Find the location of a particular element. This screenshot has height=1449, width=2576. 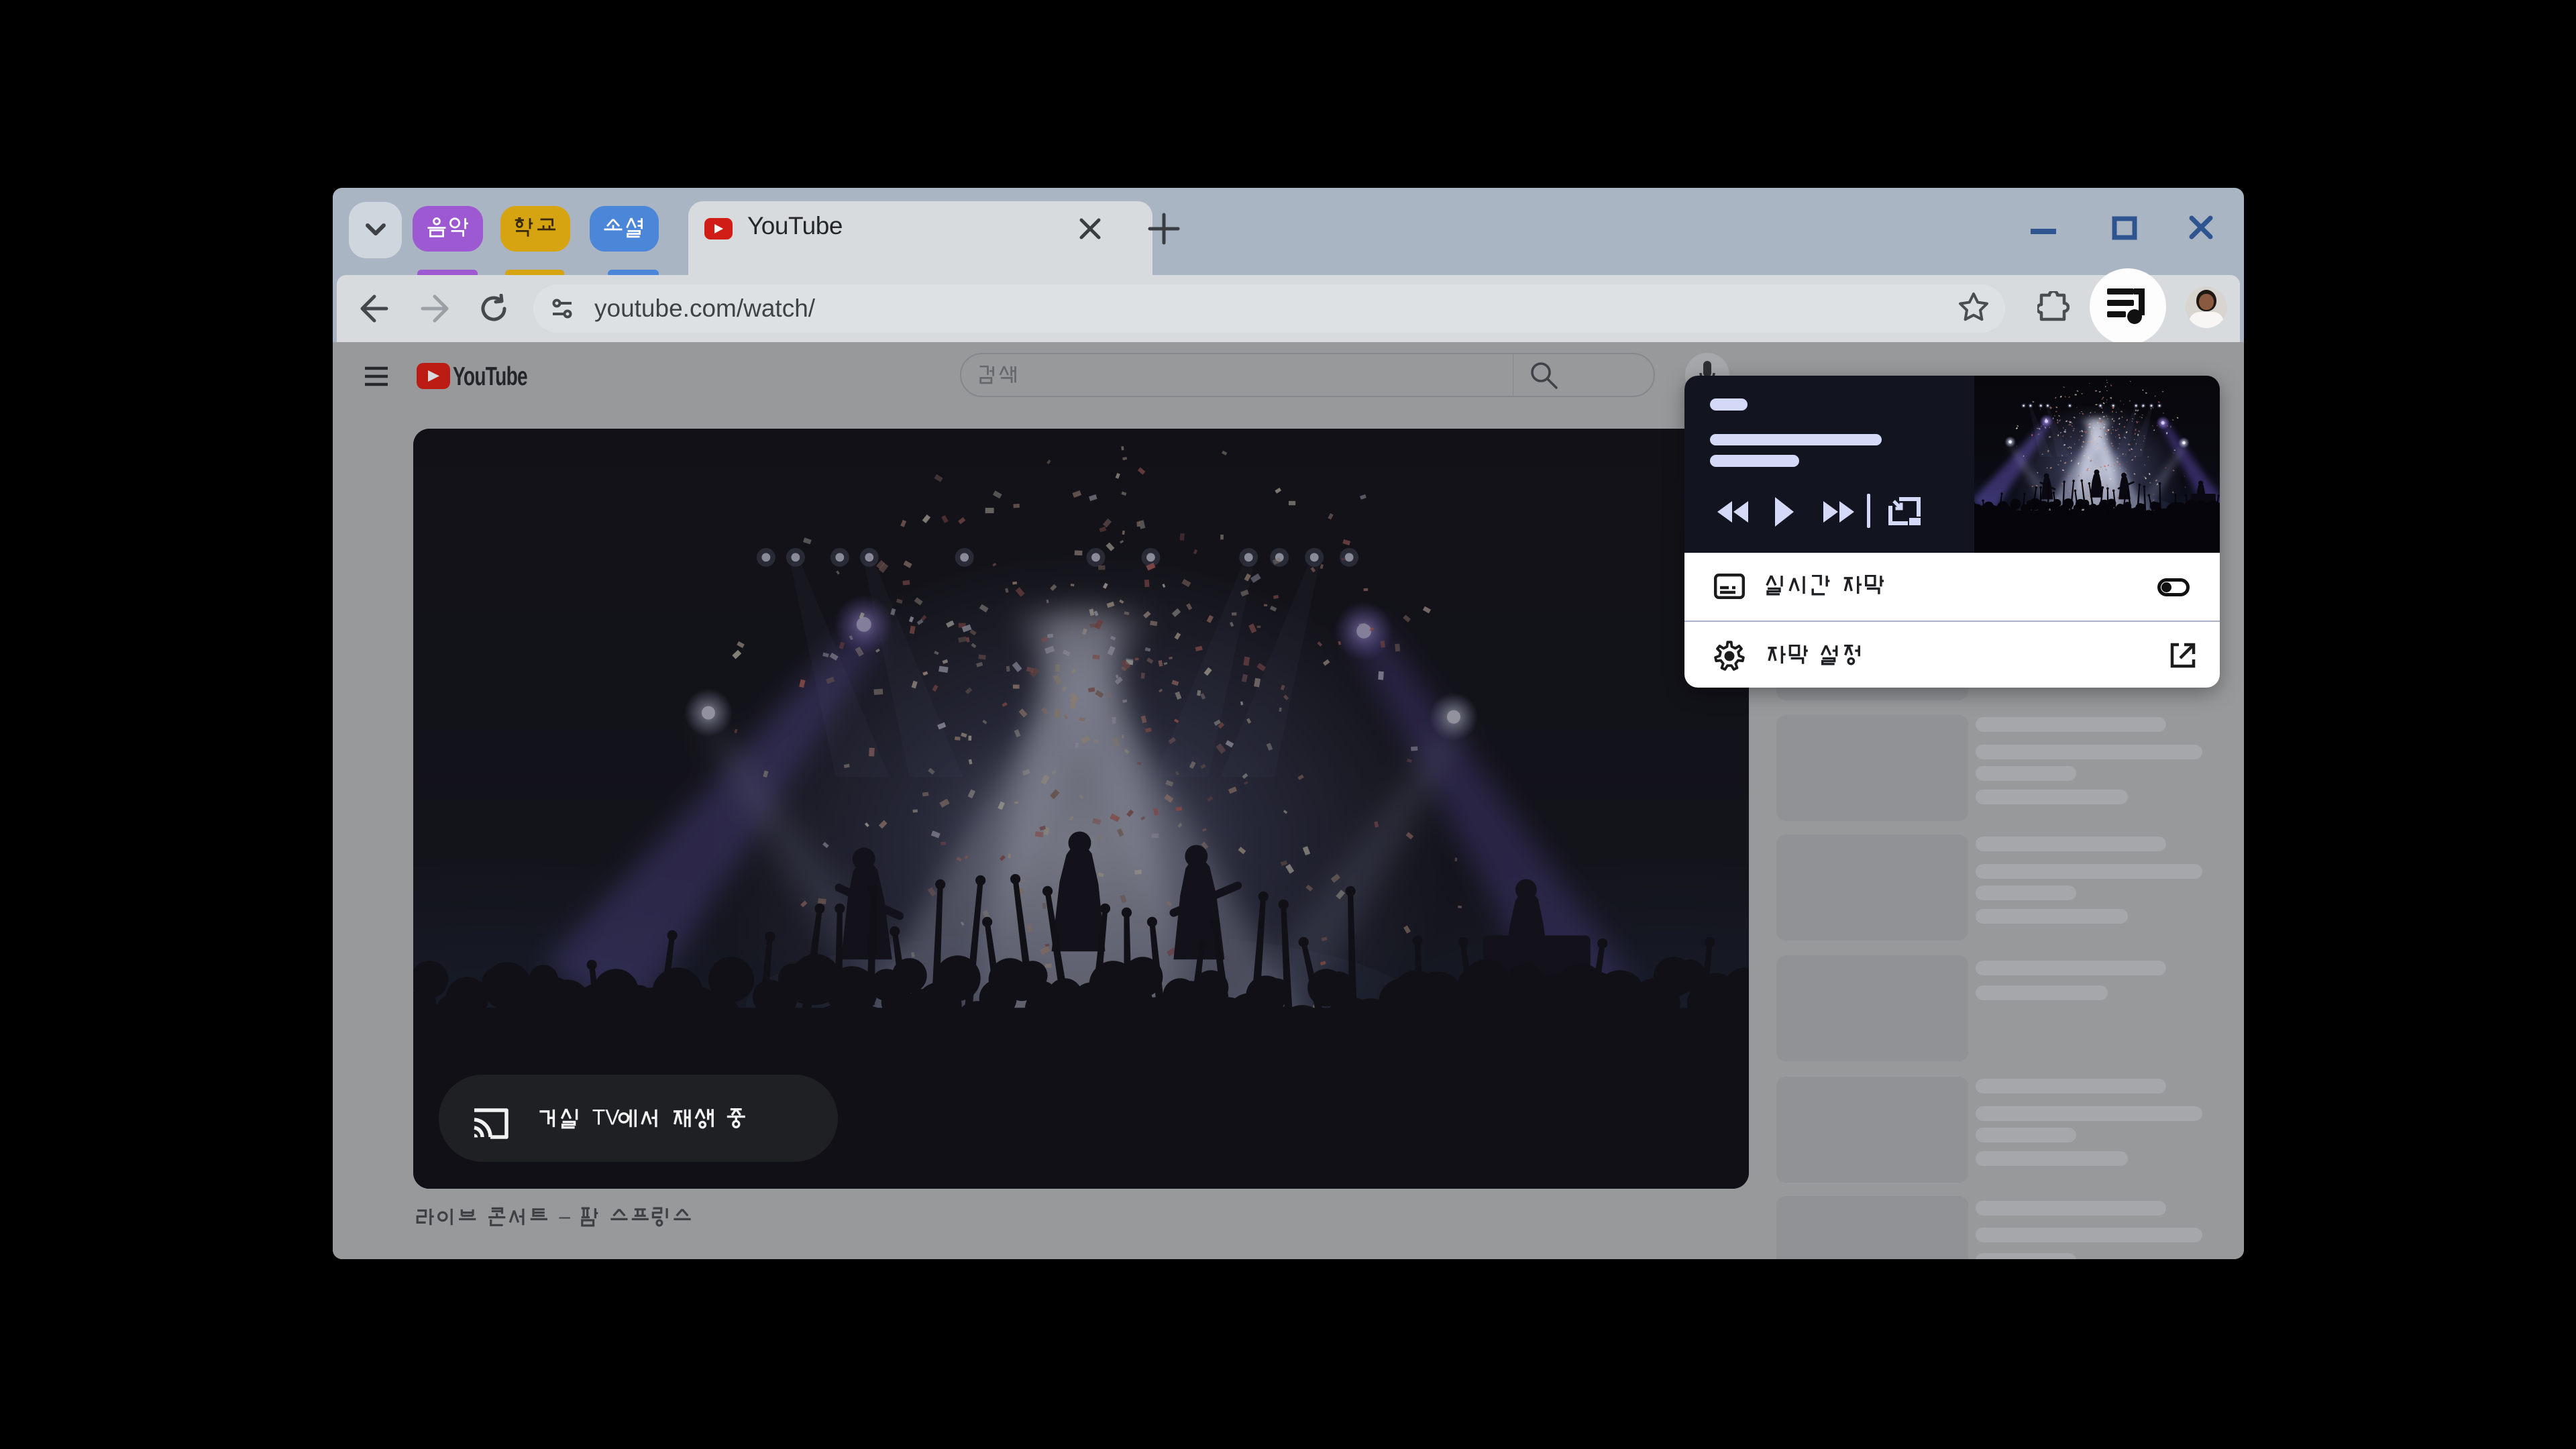

svg-text: TV is located at coordinates (606, 1119).